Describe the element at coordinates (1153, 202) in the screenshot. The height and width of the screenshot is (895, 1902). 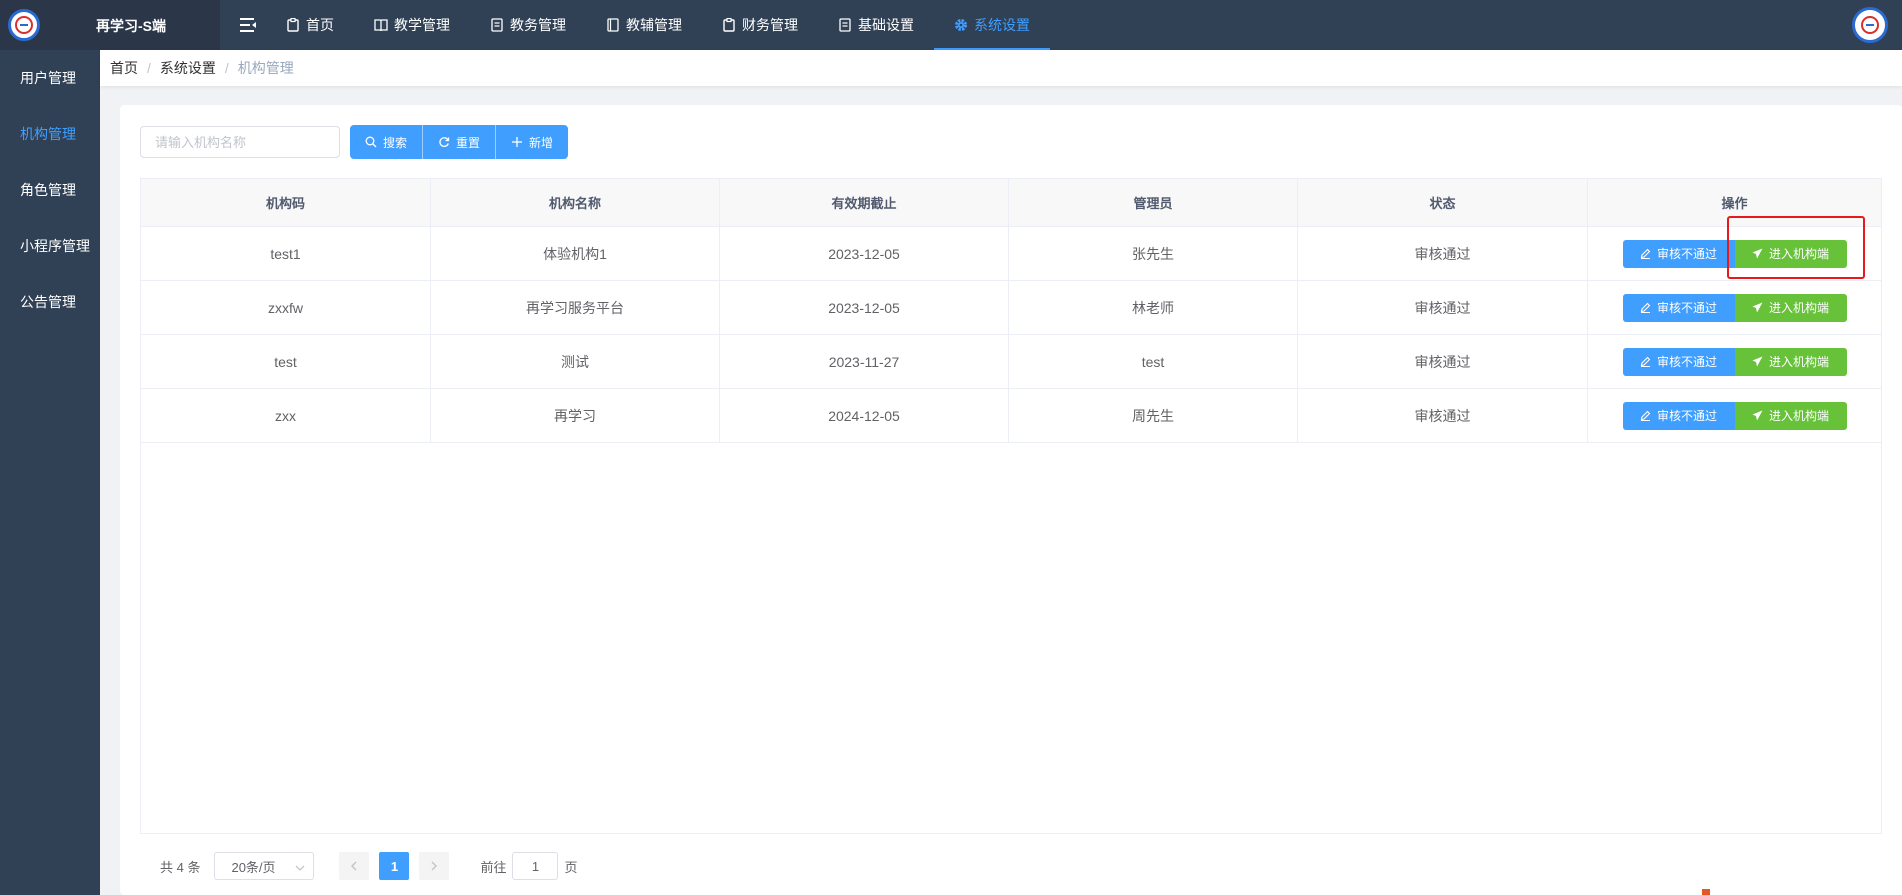
I see `column-header: 管理员` at that location.